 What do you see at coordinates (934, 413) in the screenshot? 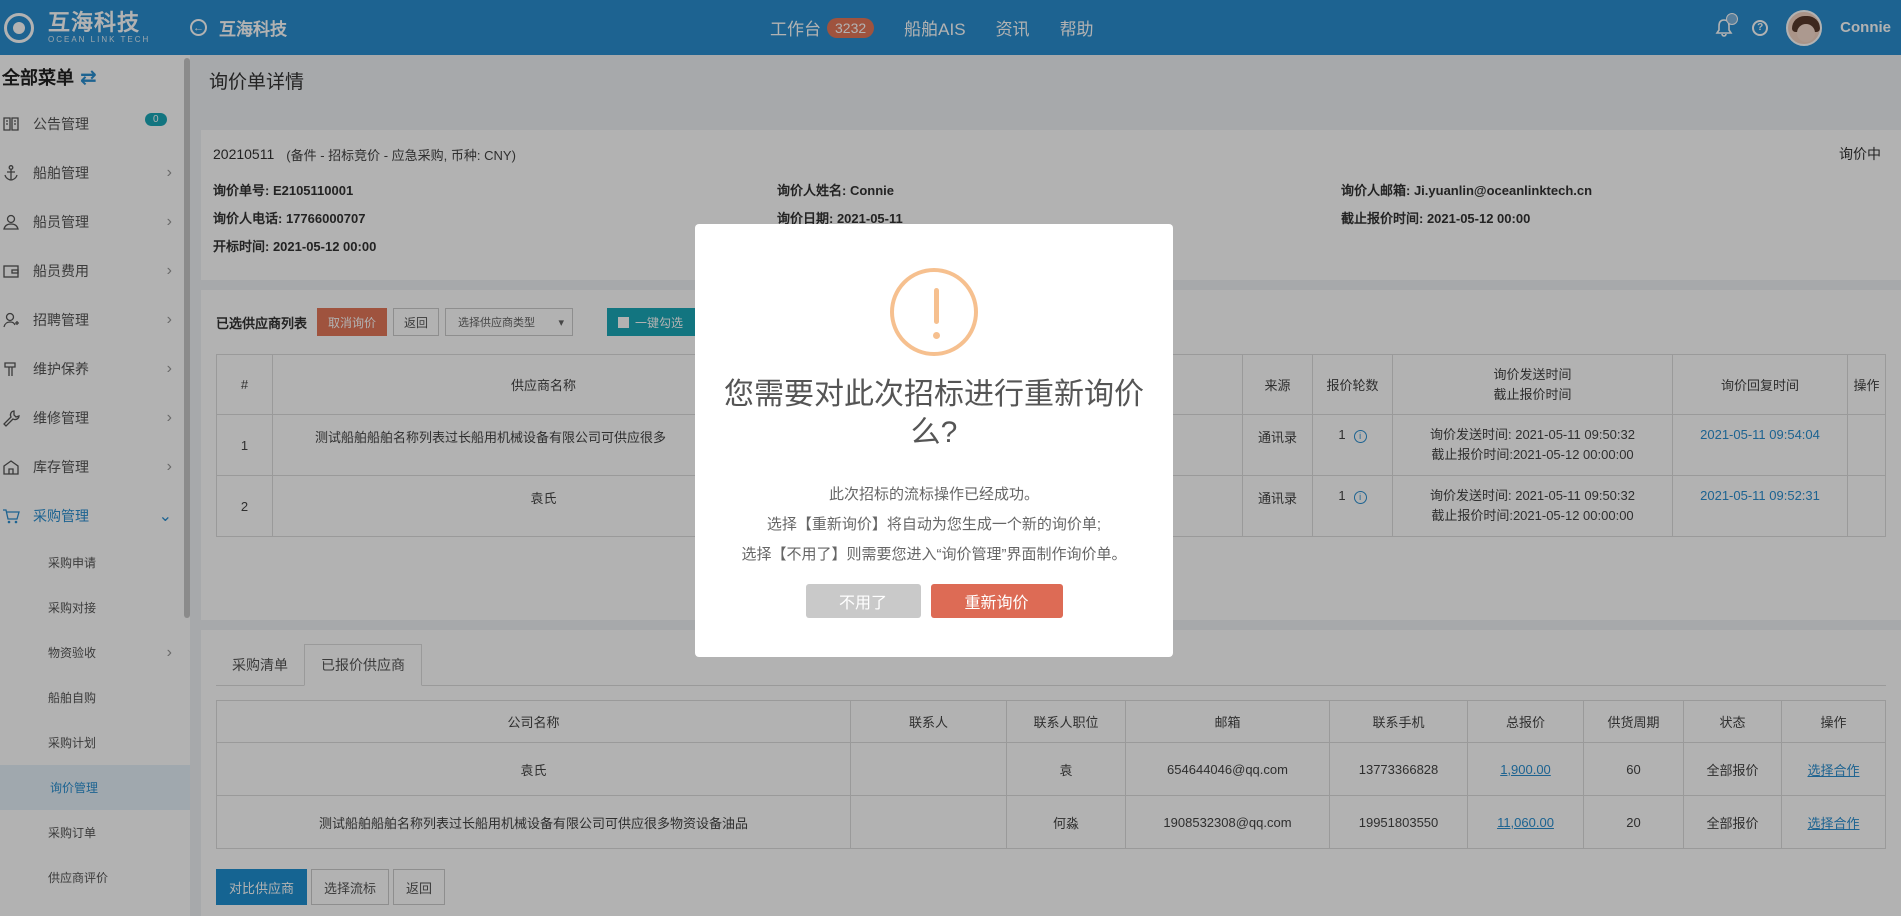
I see `dialog-title: 您需要对此次招标进行重新询价么?` at bounding box center [934, 413].